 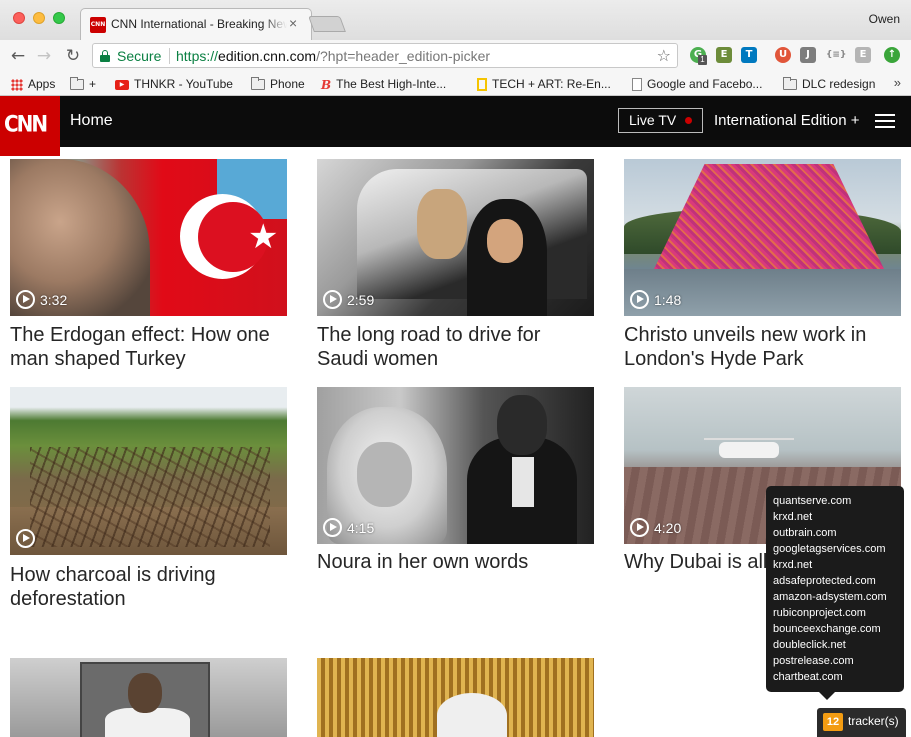 I want to click on hamburger-menu-icon, so click(x=885, y=121).